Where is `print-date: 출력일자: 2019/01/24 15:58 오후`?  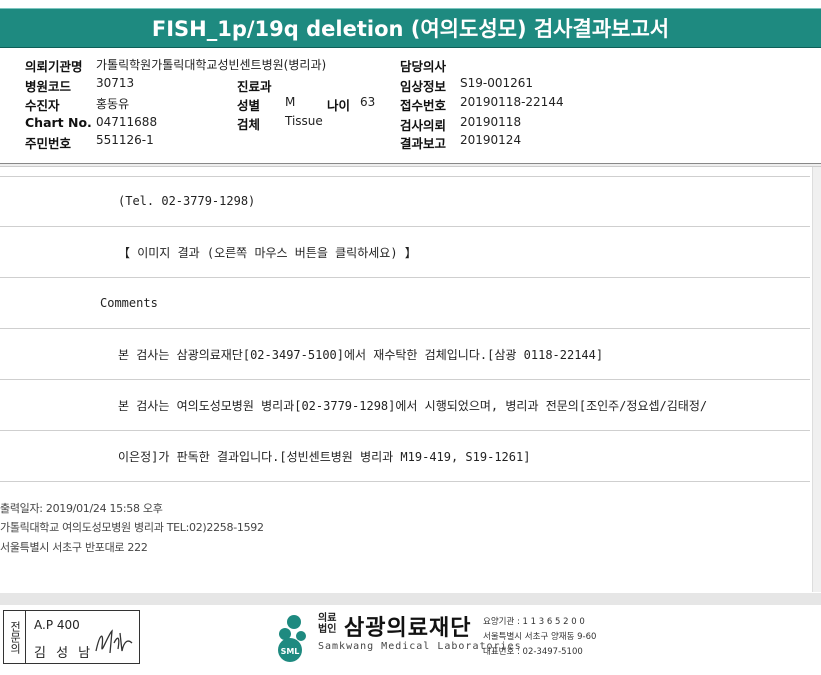
print-date: 출력일자: 2019/01/24 15:58 오후 is located at coordinates (81, 508).